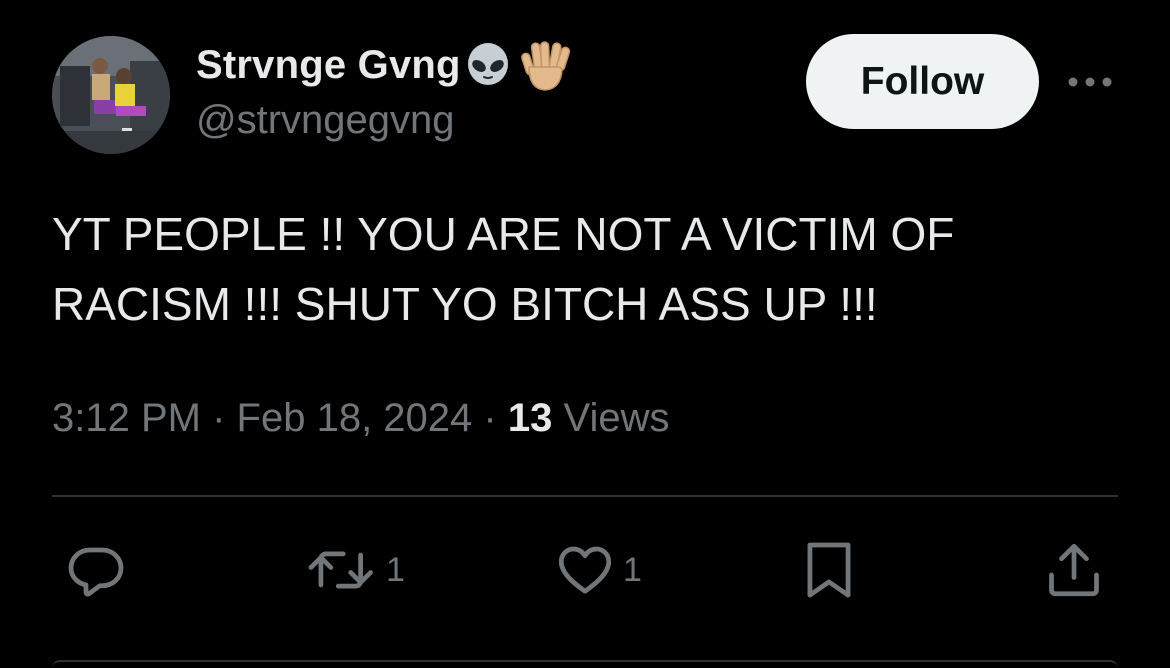 This screenshot has width=1170, height=668. I want to click on views-label: Views, so click(617, 418).